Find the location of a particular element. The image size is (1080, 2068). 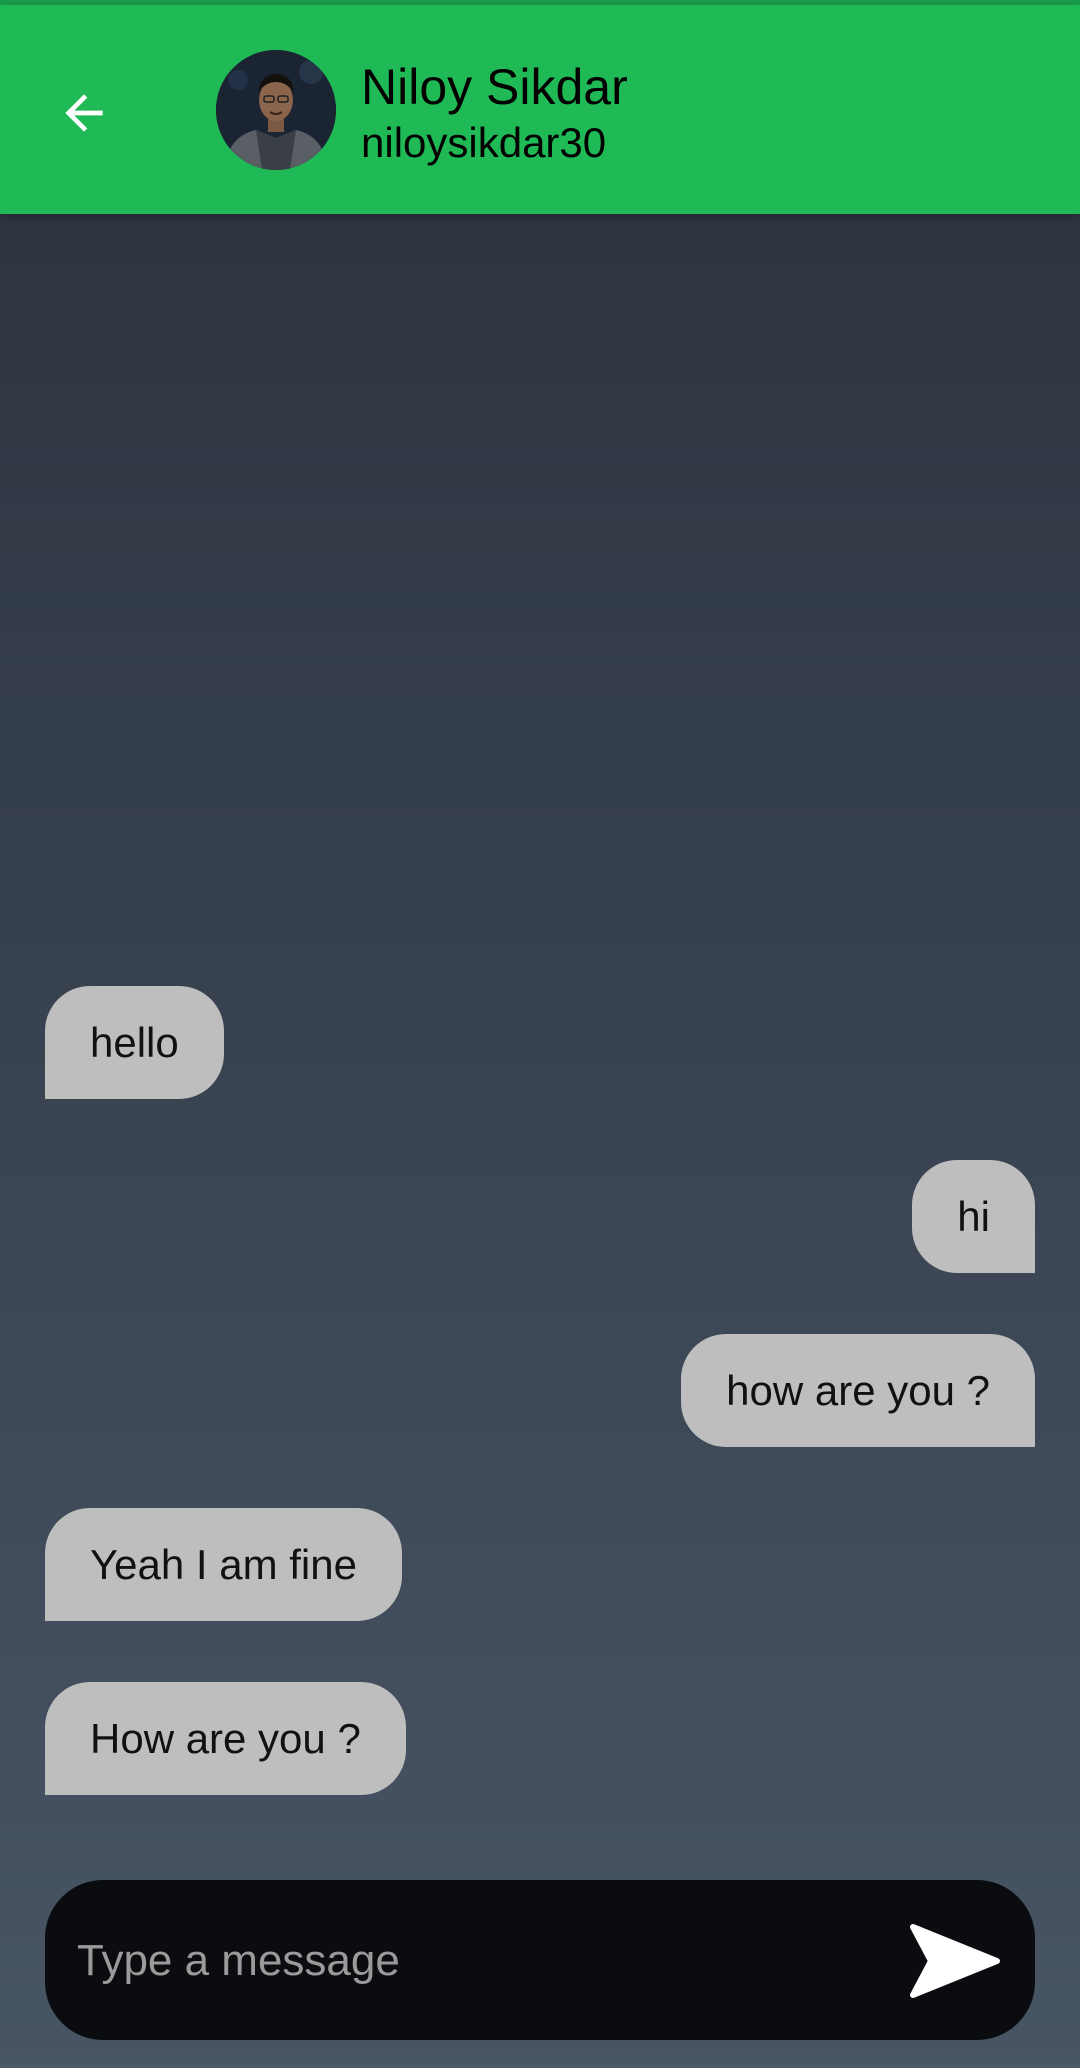

profile-photo is located at coordinates (276, 110).